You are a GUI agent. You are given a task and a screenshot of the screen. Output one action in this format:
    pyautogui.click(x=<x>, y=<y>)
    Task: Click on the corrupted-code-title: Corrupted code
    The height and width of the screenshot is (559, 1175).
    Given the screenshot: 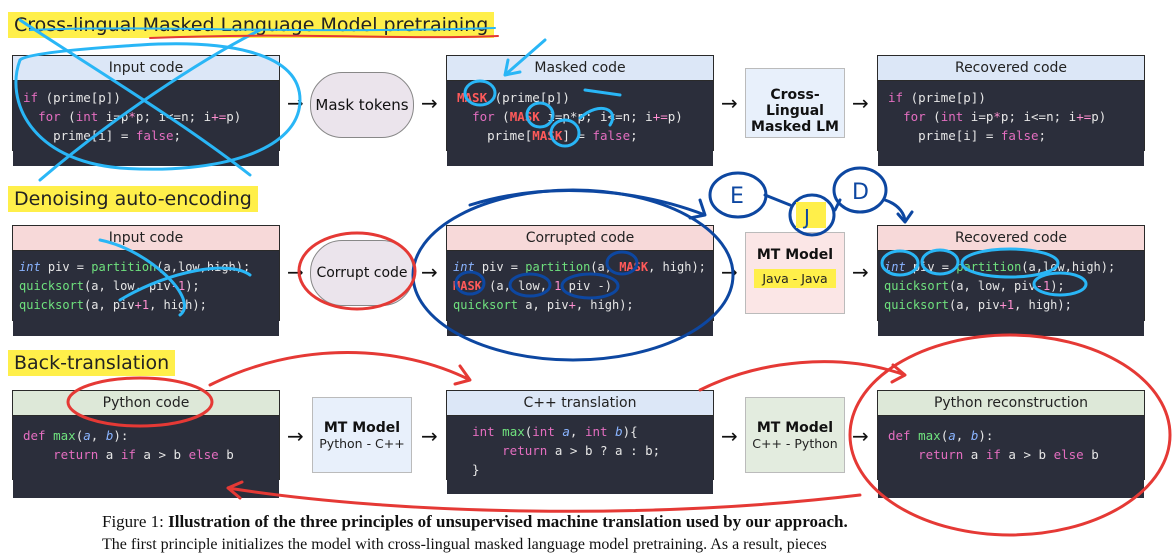 What is the action you would take?
    pyautogui.click(x=580, y=238)
    